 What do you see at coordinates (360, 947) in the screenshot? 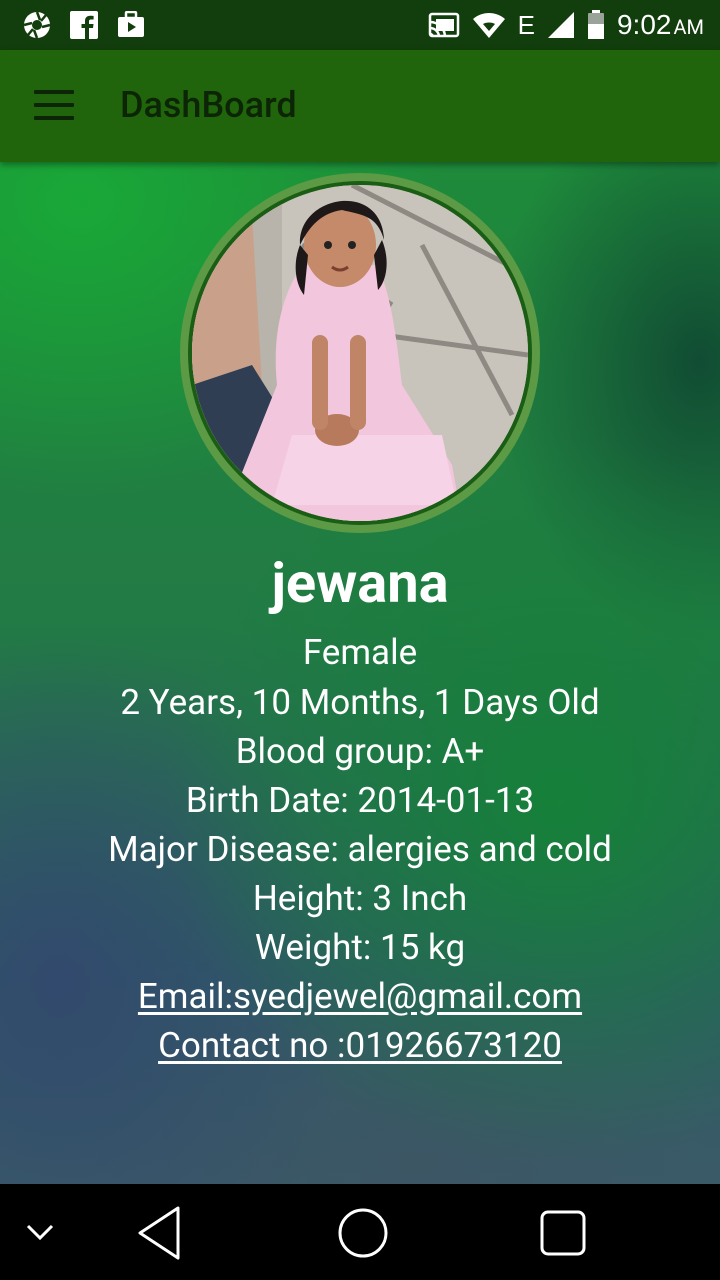
I see `weight-text: Weight: 15 kg` at bounding box center [360, 947].